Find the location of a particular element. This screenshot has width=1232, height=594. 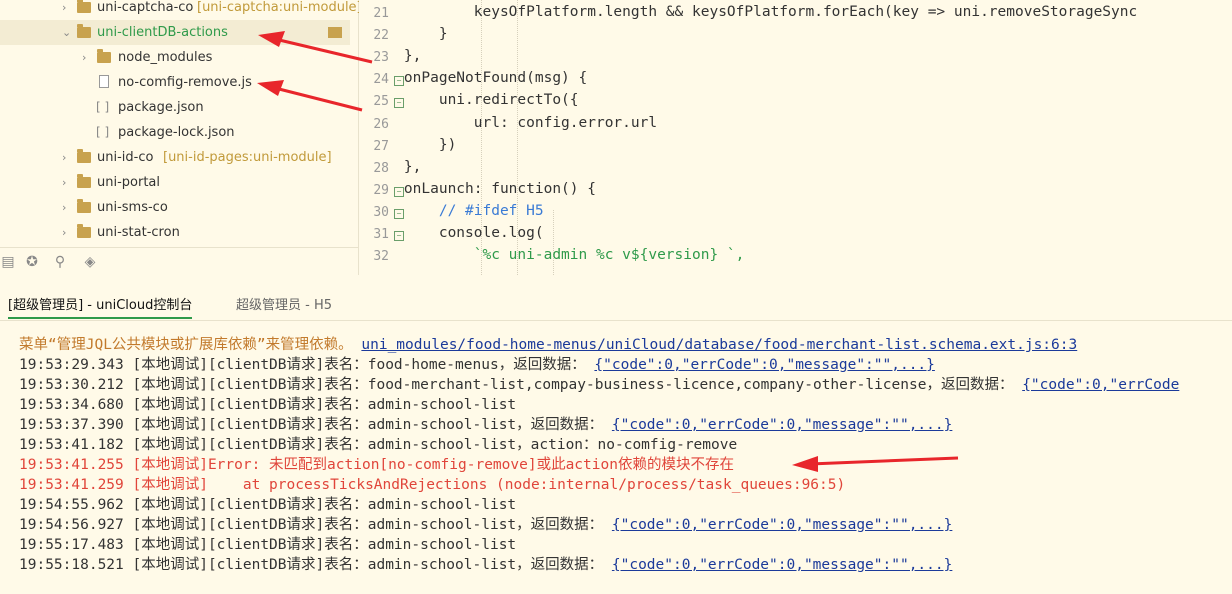

arrow-to-file is located at coordinates (310, 96).